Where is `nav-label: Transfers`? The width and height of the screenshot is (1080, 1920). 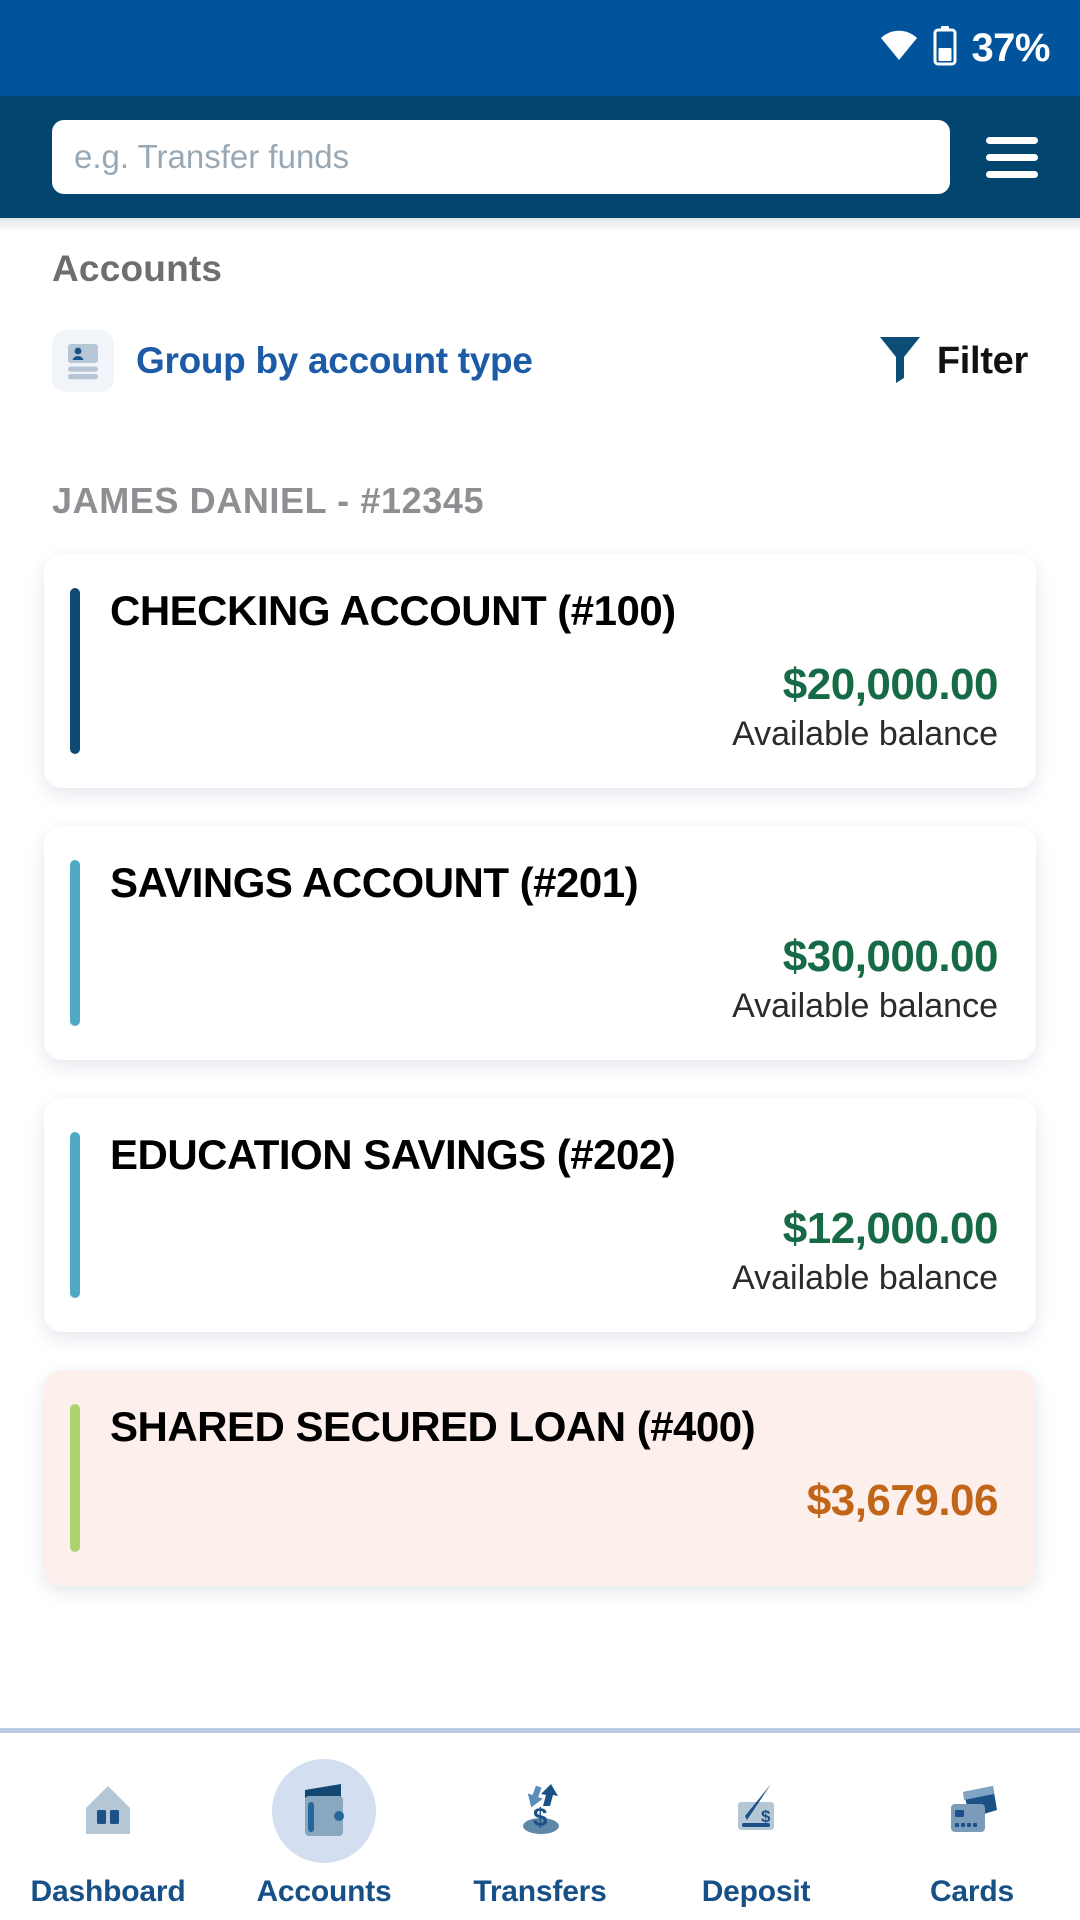
nav-label: Transfers is located at coordinates (540, 1891).